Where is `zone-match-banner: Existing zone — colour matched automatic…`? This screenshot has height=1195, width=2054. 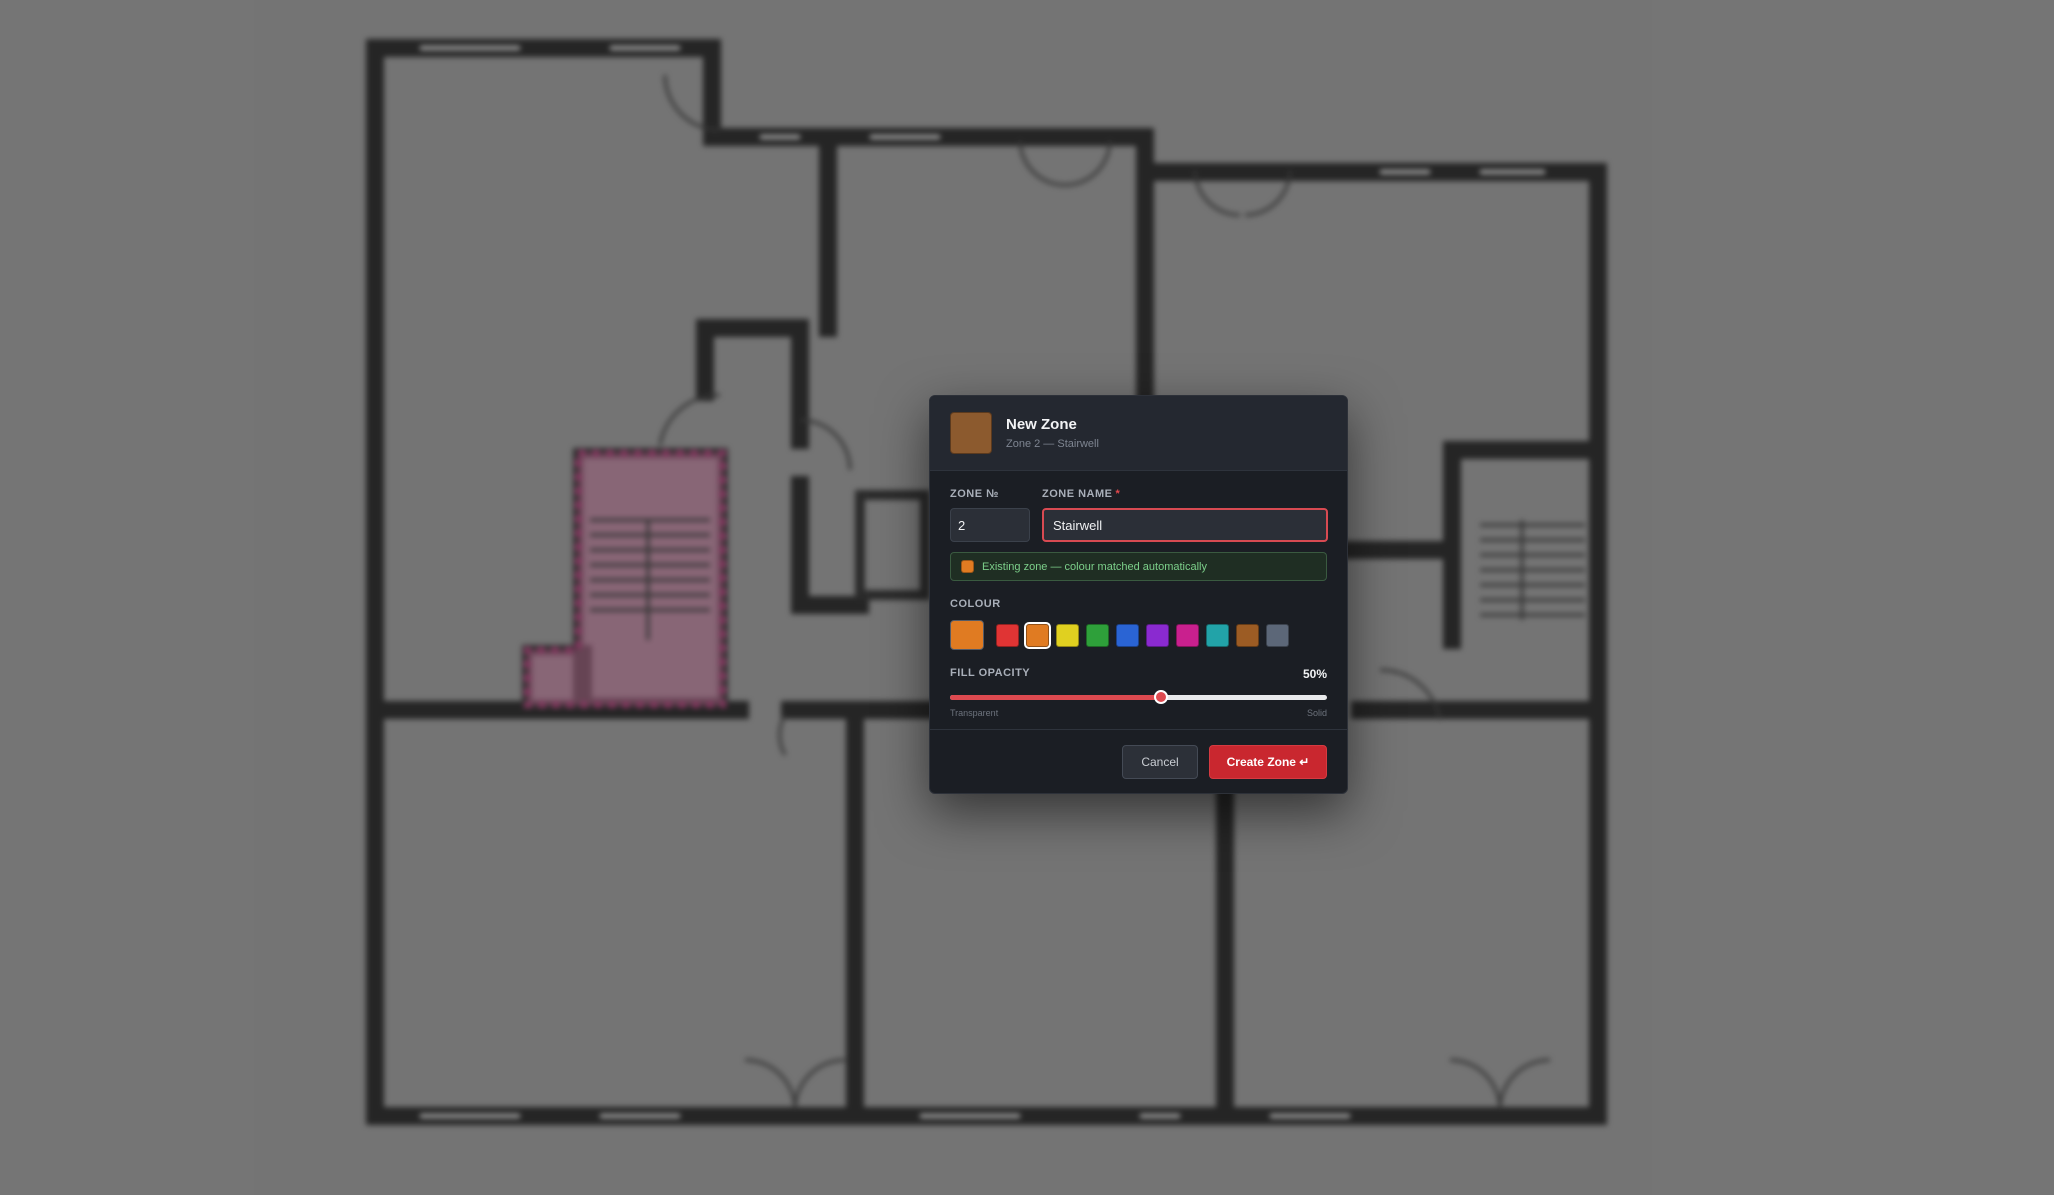
zone-match-banner: Existing zone — colour matched automatic… is located at coordinates (1138, 566).